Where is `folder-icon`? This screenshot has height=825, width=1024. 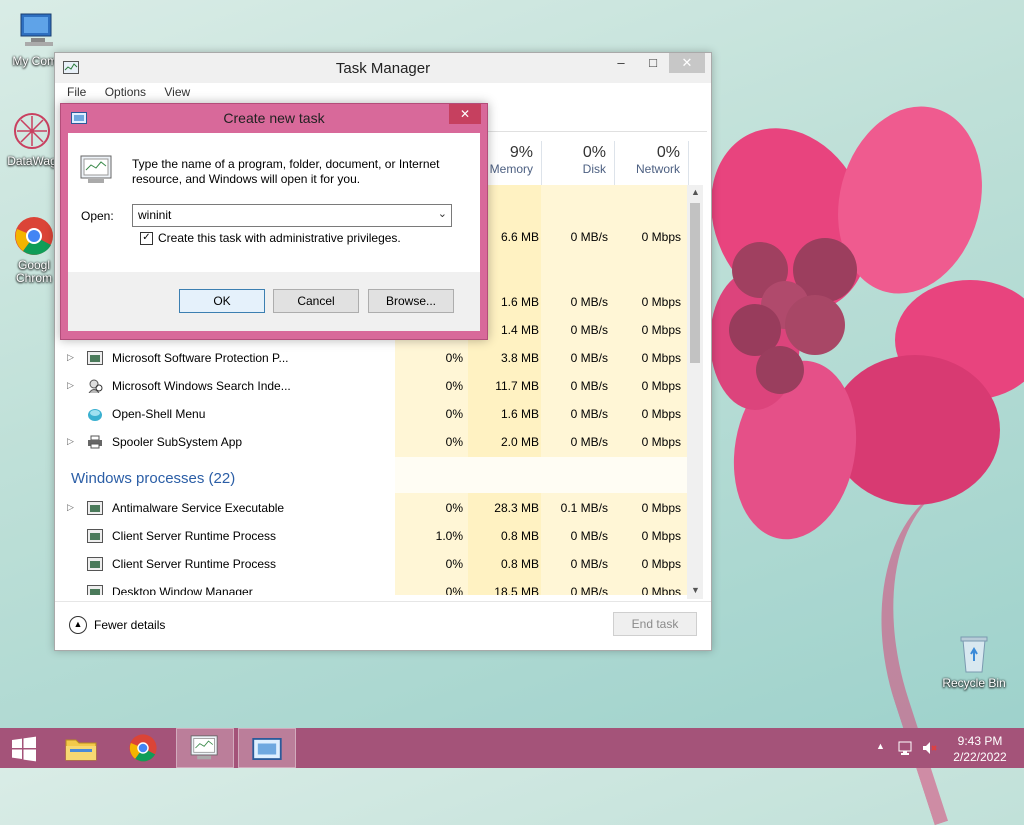
folder-icon is located at coordinates (81, 750).